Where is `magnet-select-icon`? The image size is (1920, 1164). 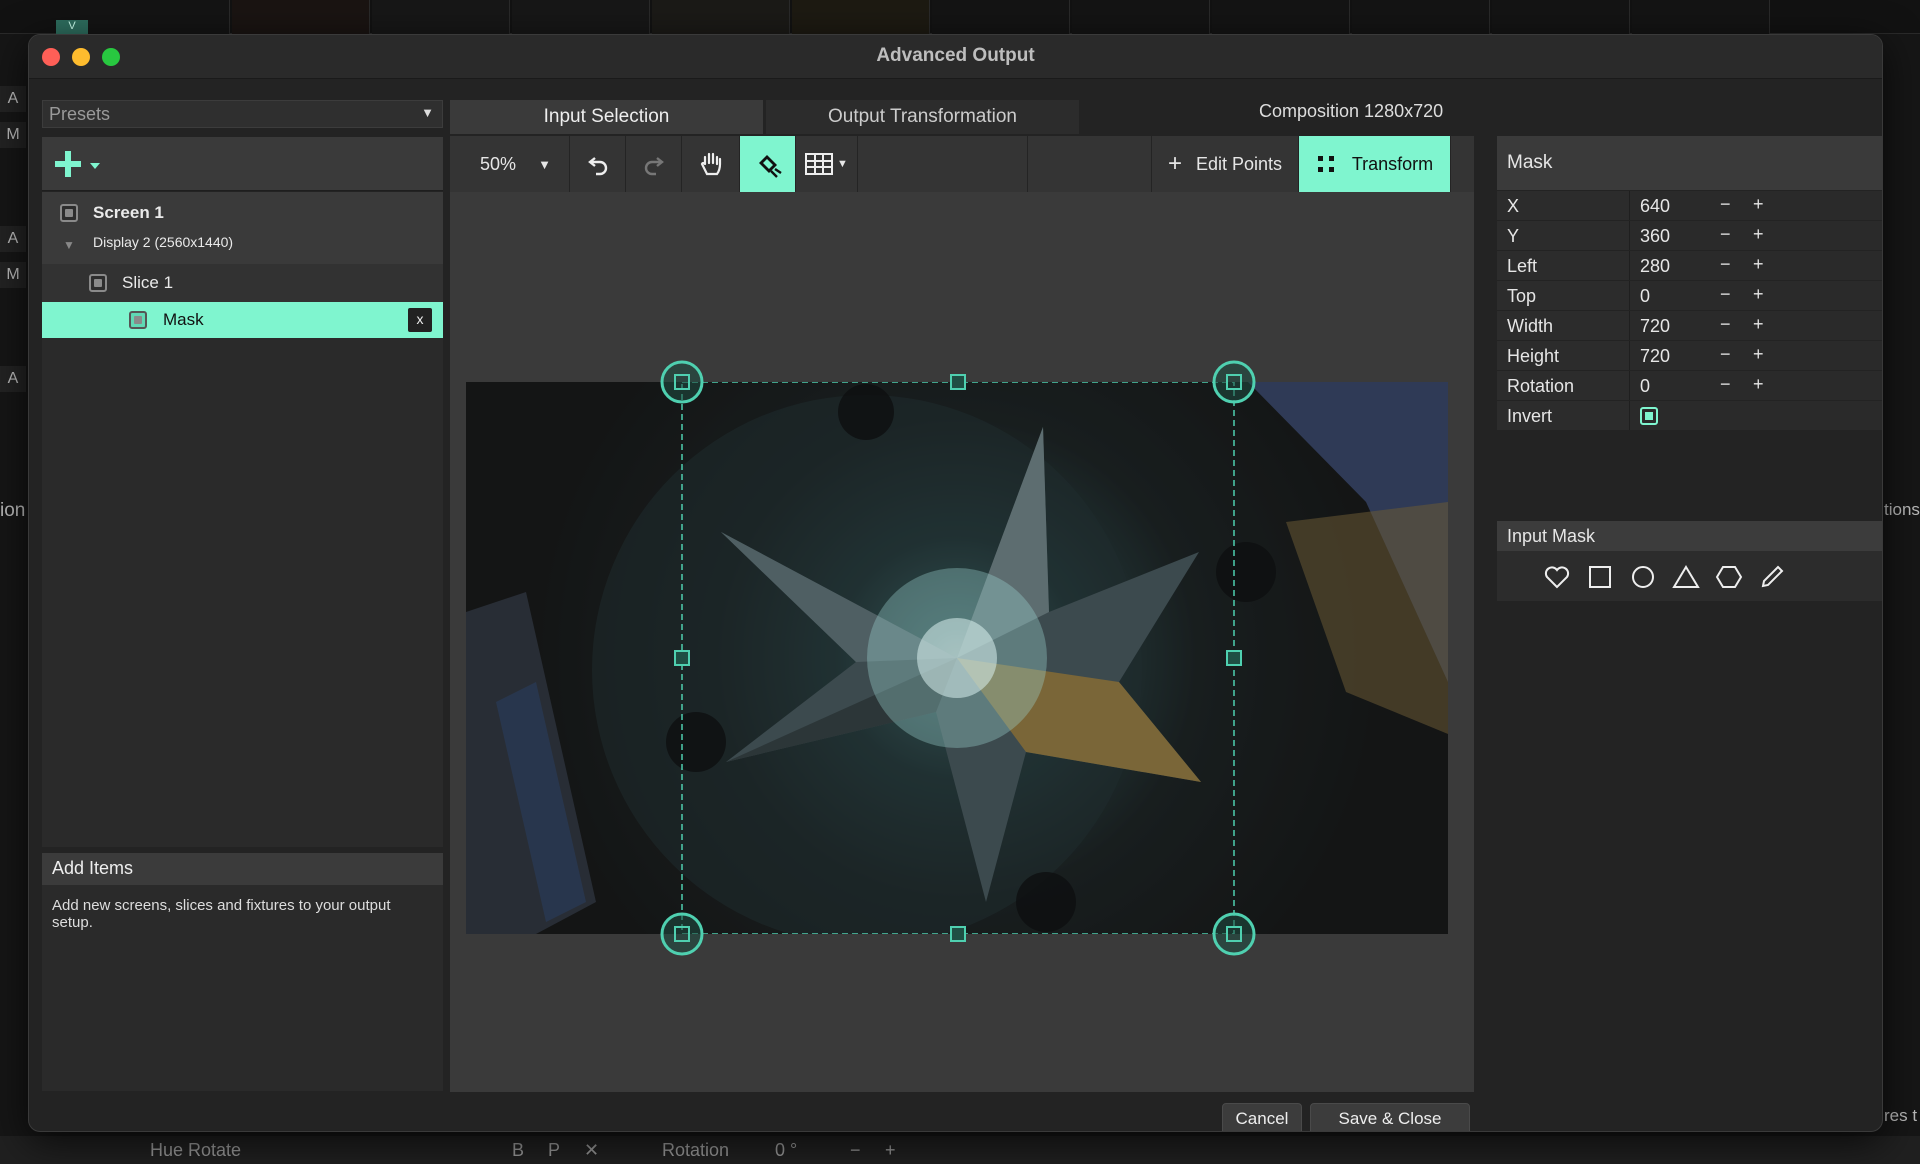 magnet-select-icon is located at coordinates (770, 166).